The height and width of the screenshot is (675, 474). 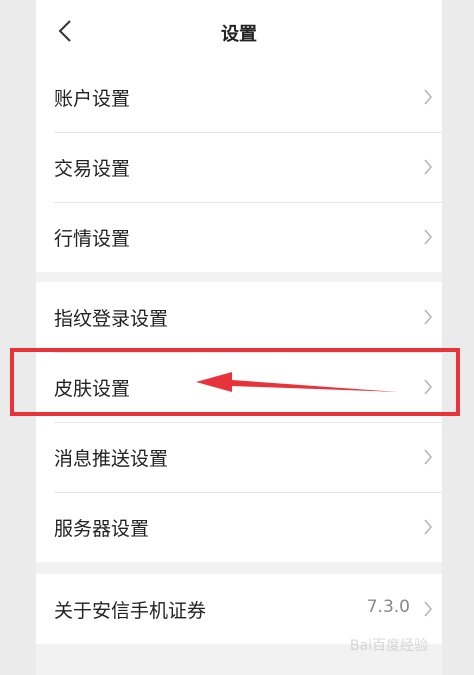 What do you see at coordinates (92, 169) in the screenshot?
I see `settings-item-label: 交易设置` at bounding box center [92, 169].